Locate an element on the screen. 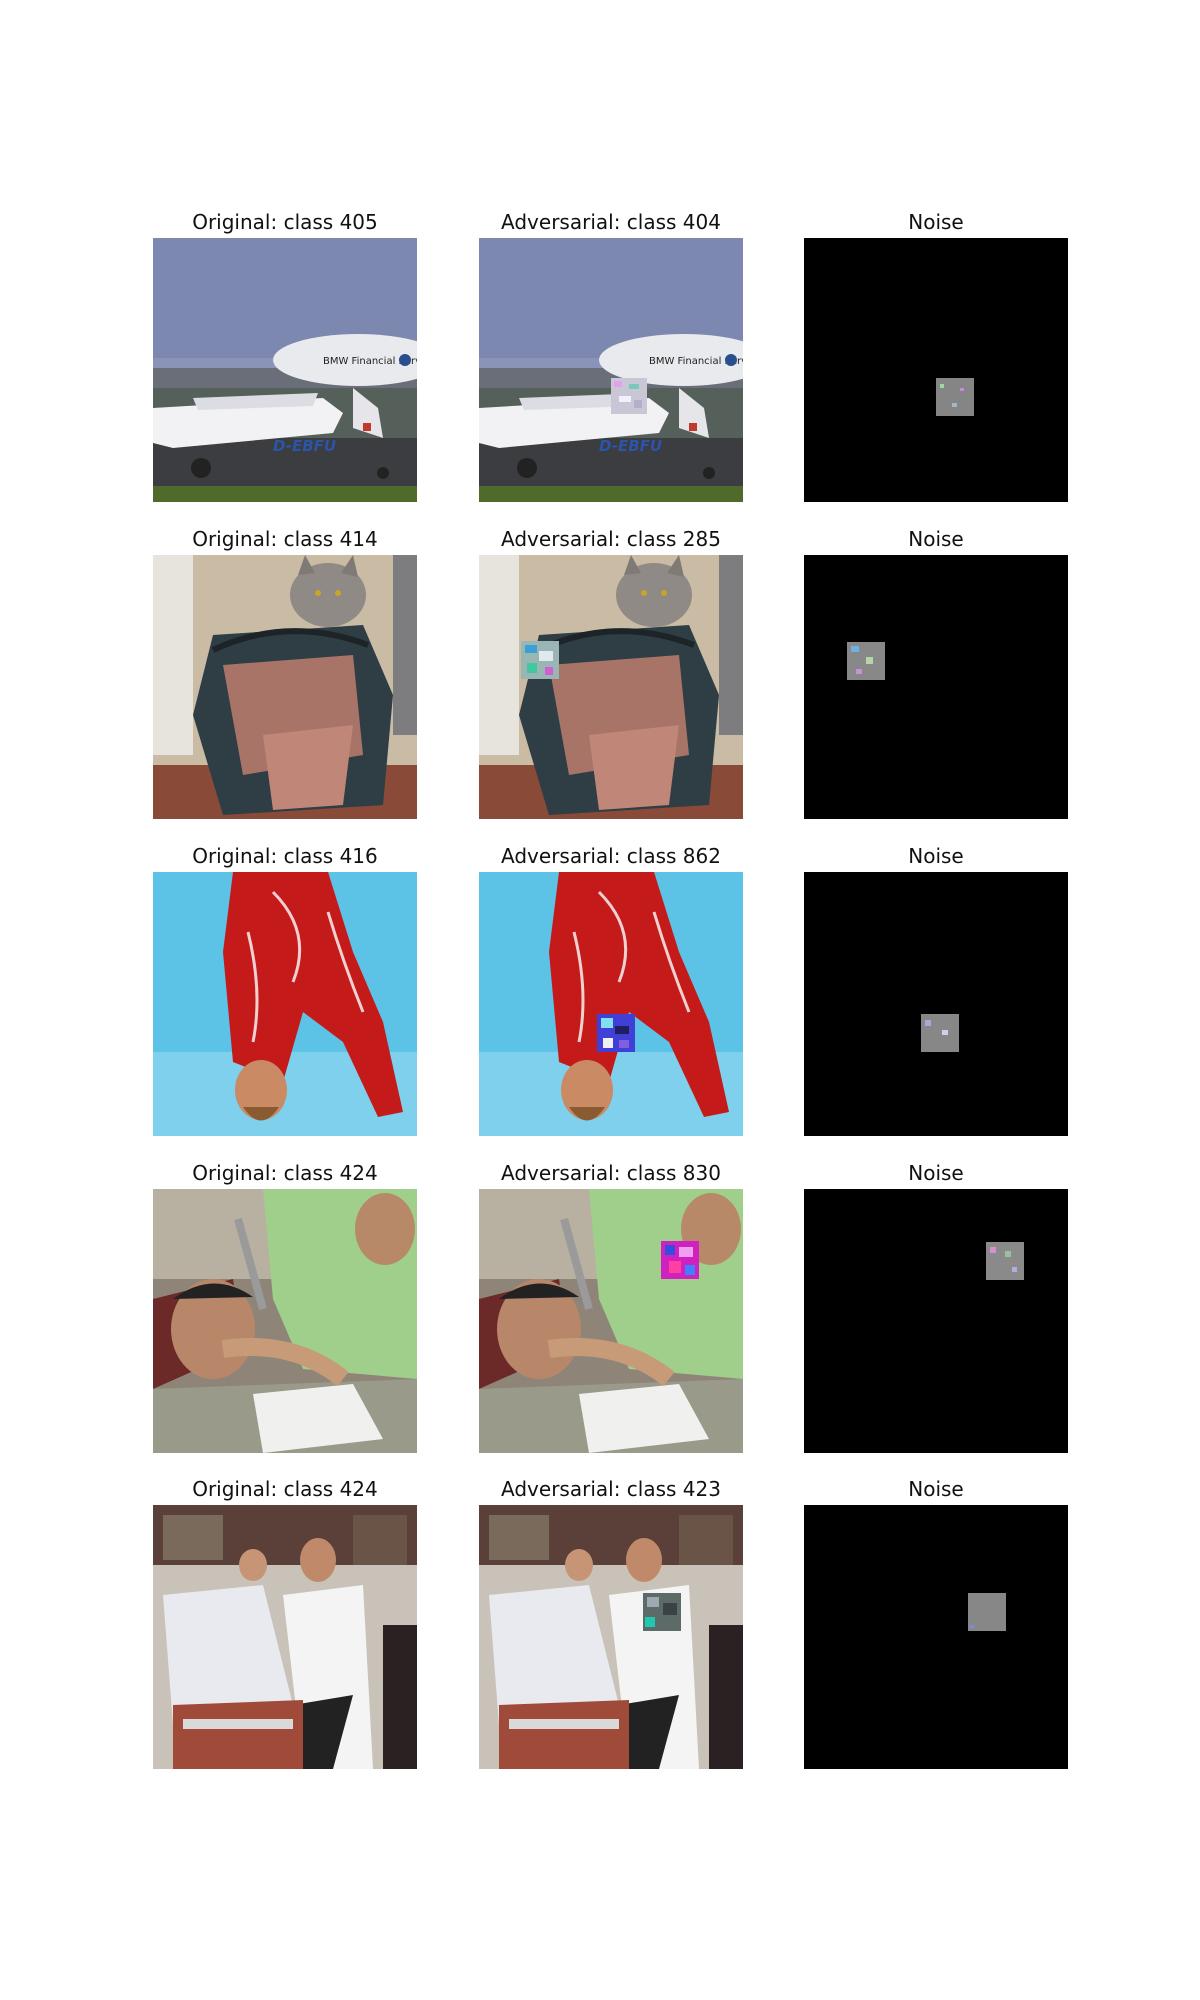 Image resolution: width=1200 pixels, height=2000 pixels. row1-adversarial-plane-text: D-EBFU is located at coordinates (630, 446).